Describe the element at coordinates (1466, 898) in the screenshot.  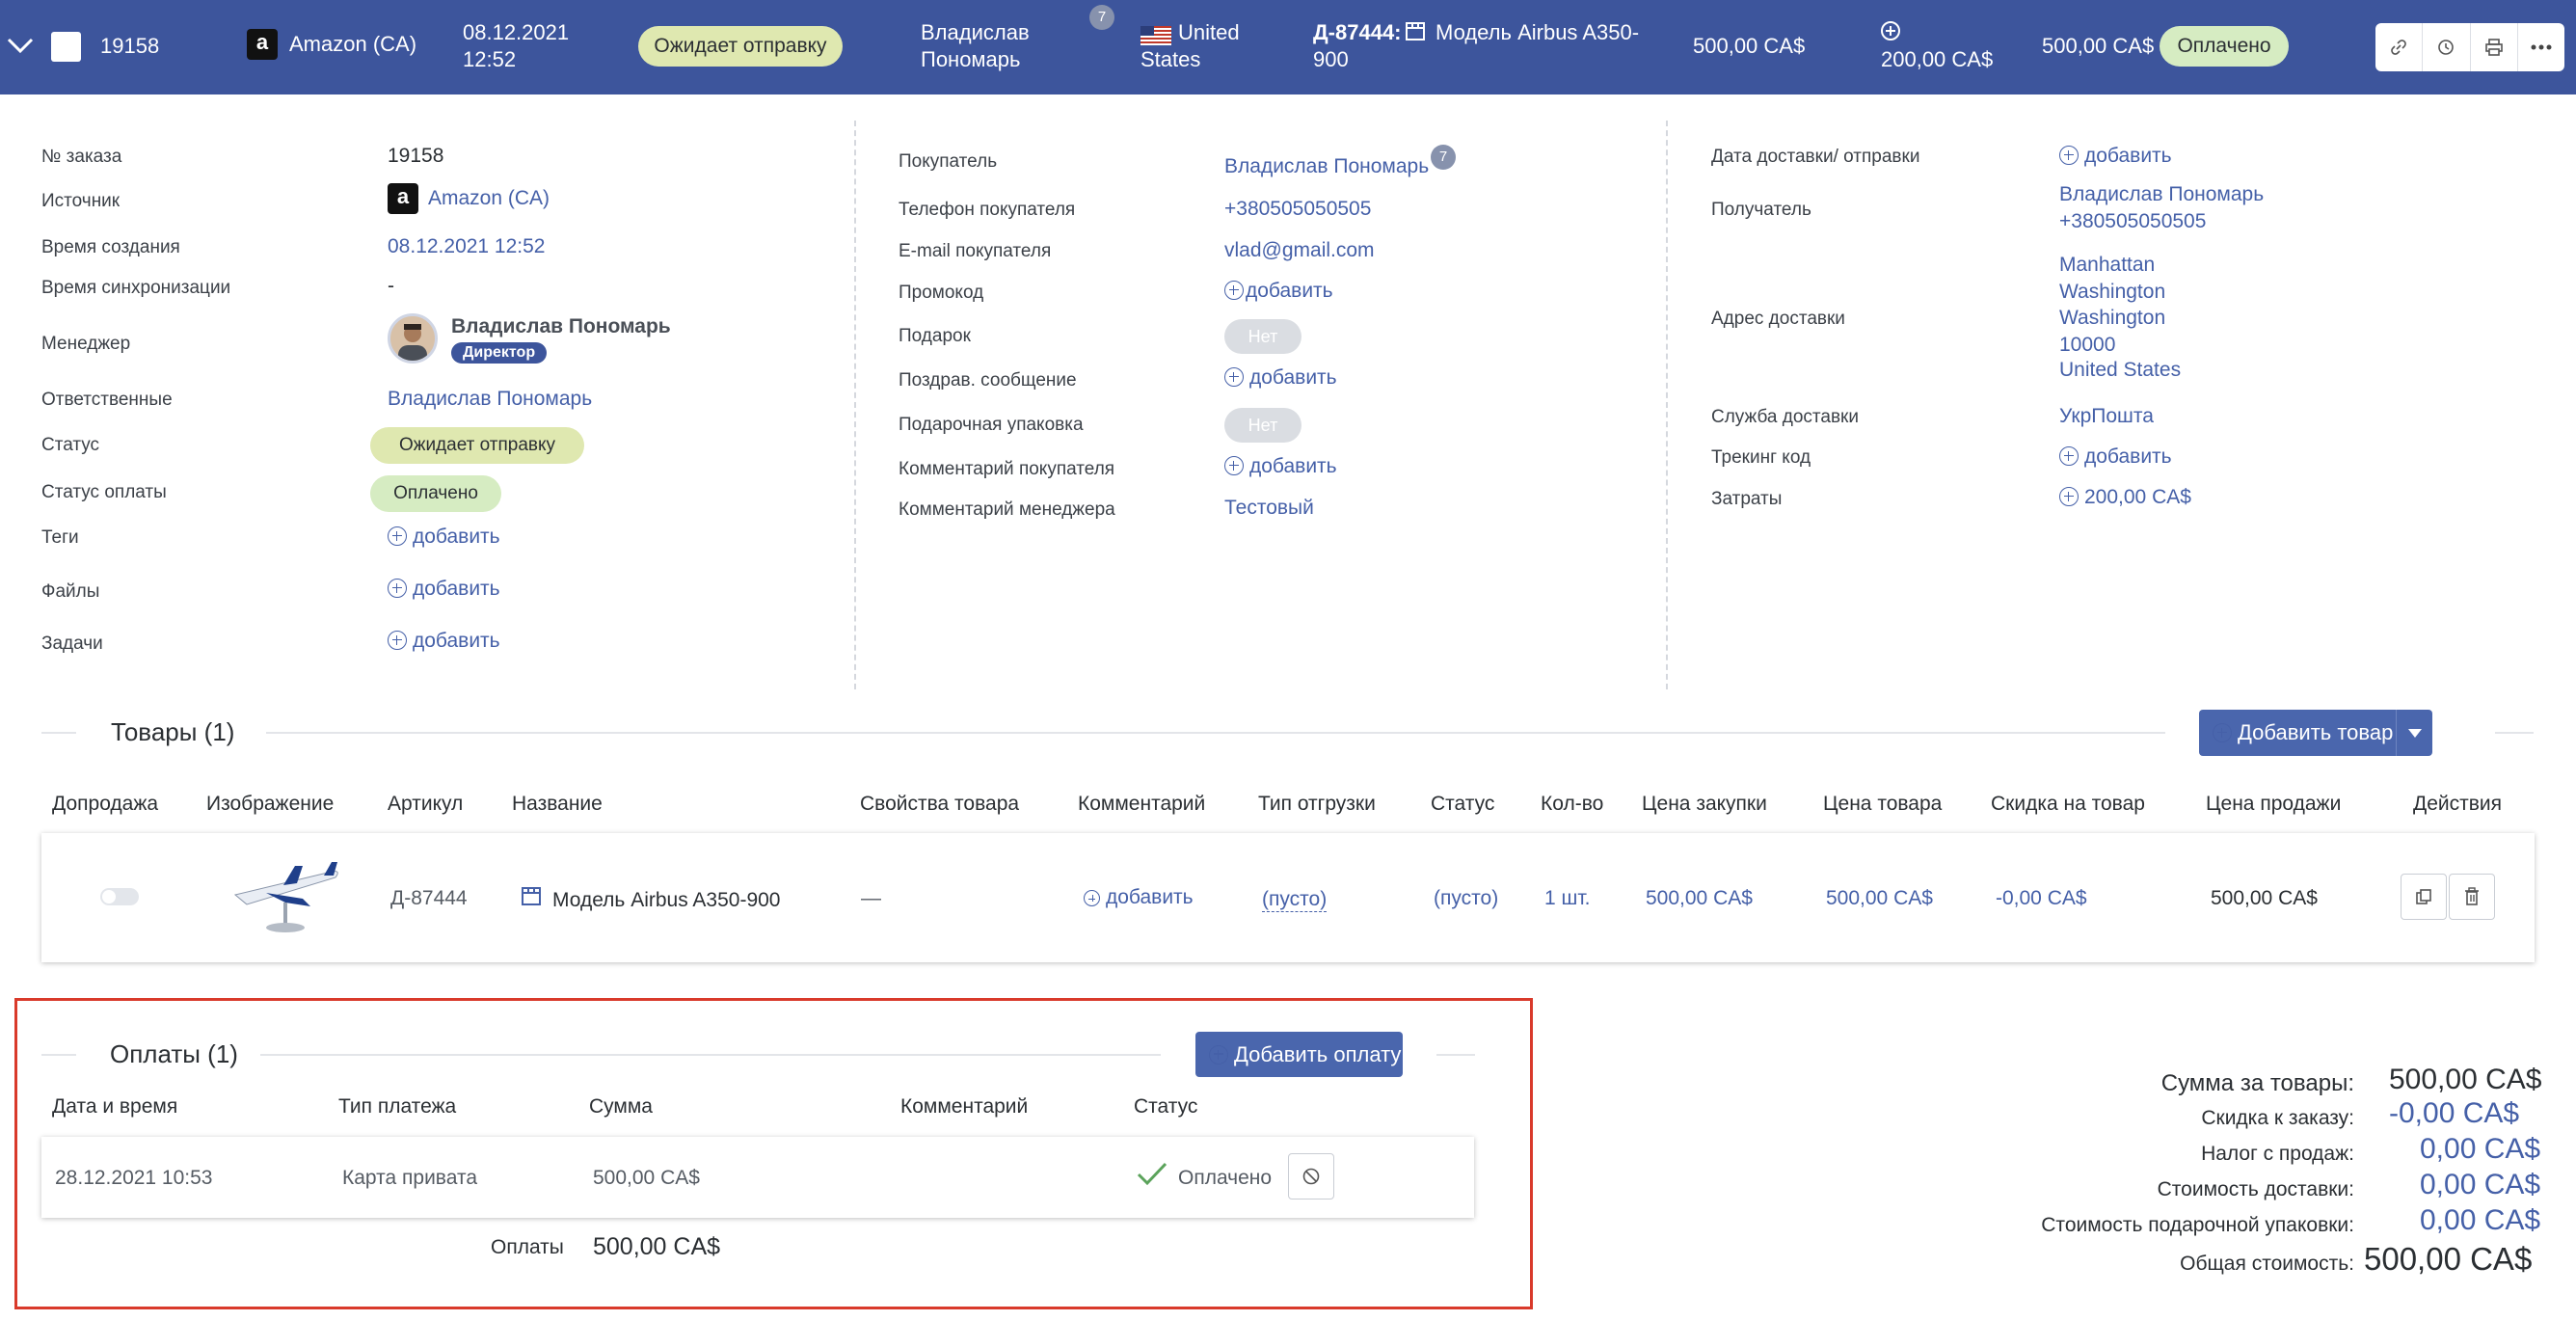
I see `product-status: (пусто)` at that location.